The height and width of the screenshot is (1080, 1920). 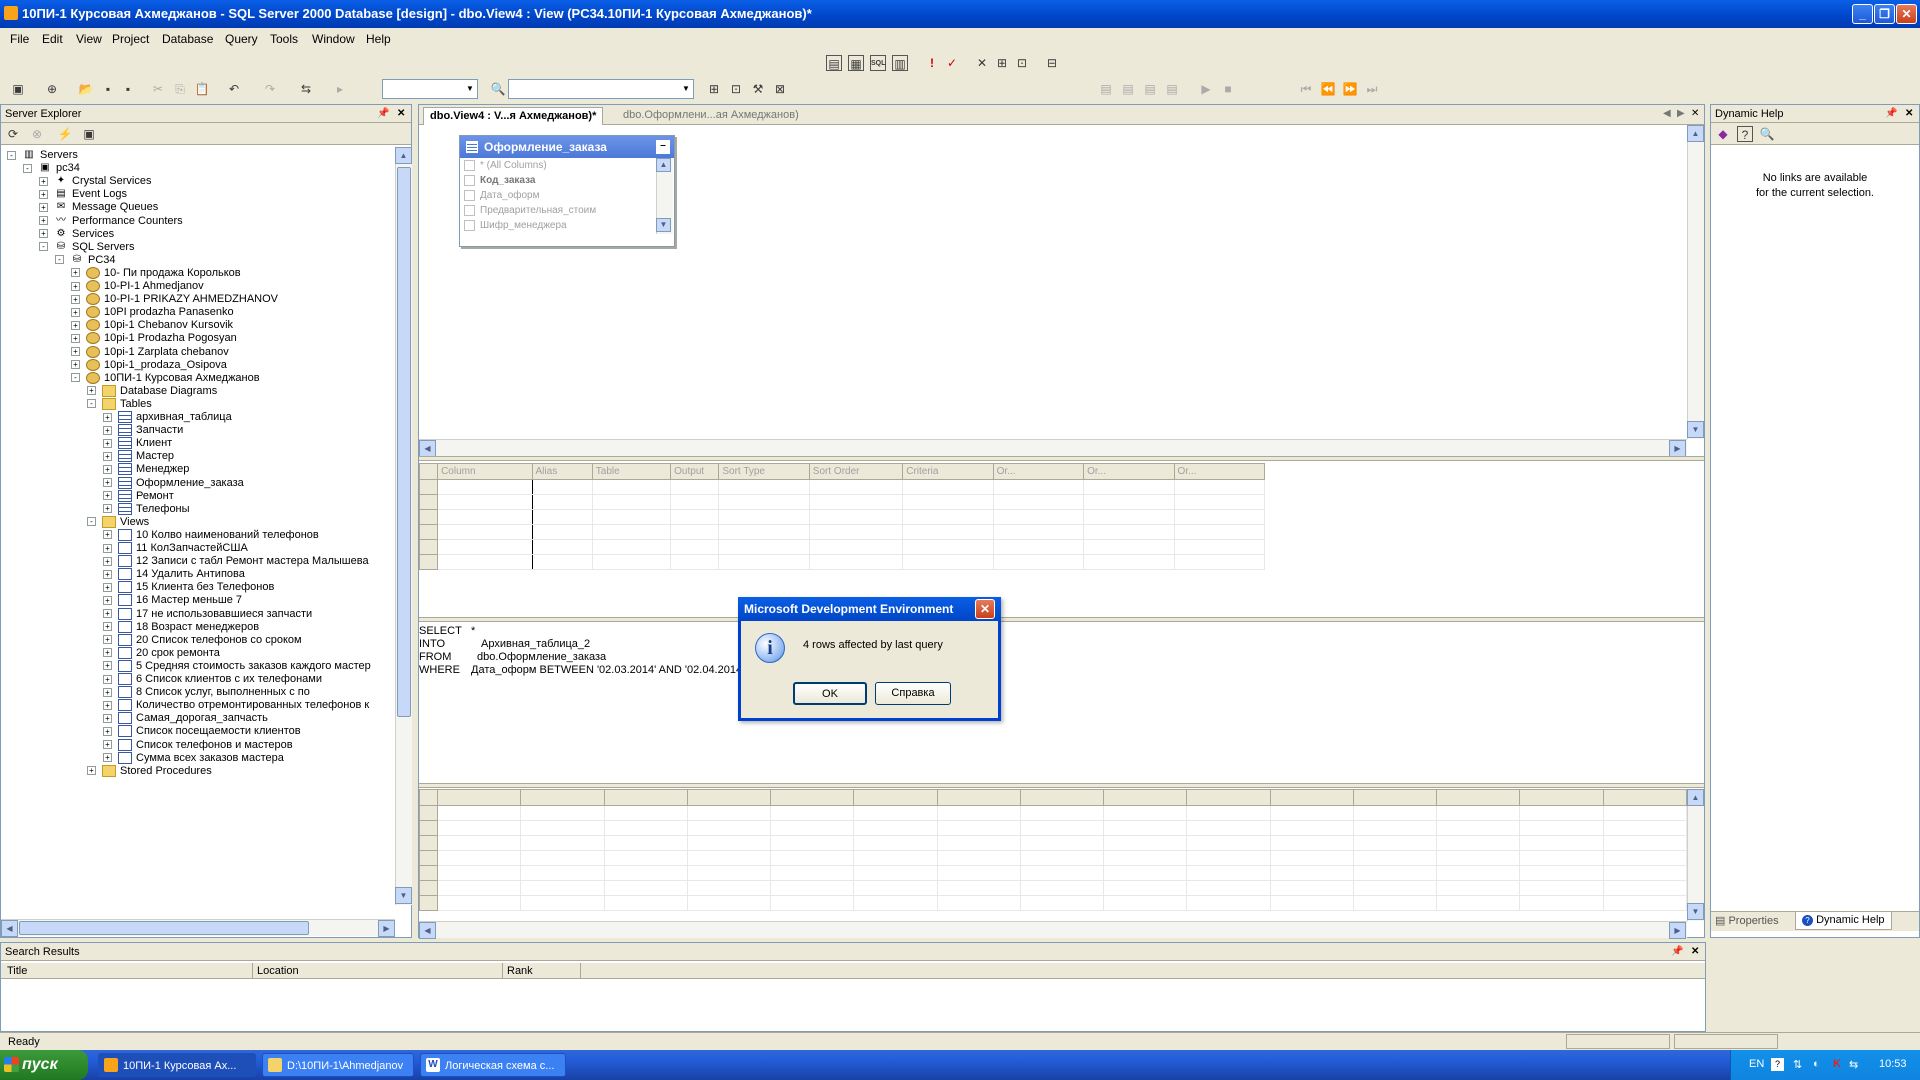 What do you see at coordinates (1206, 89) in the screenshot?
I see `play-icon: ▶` at bounding box center [1206, 89].